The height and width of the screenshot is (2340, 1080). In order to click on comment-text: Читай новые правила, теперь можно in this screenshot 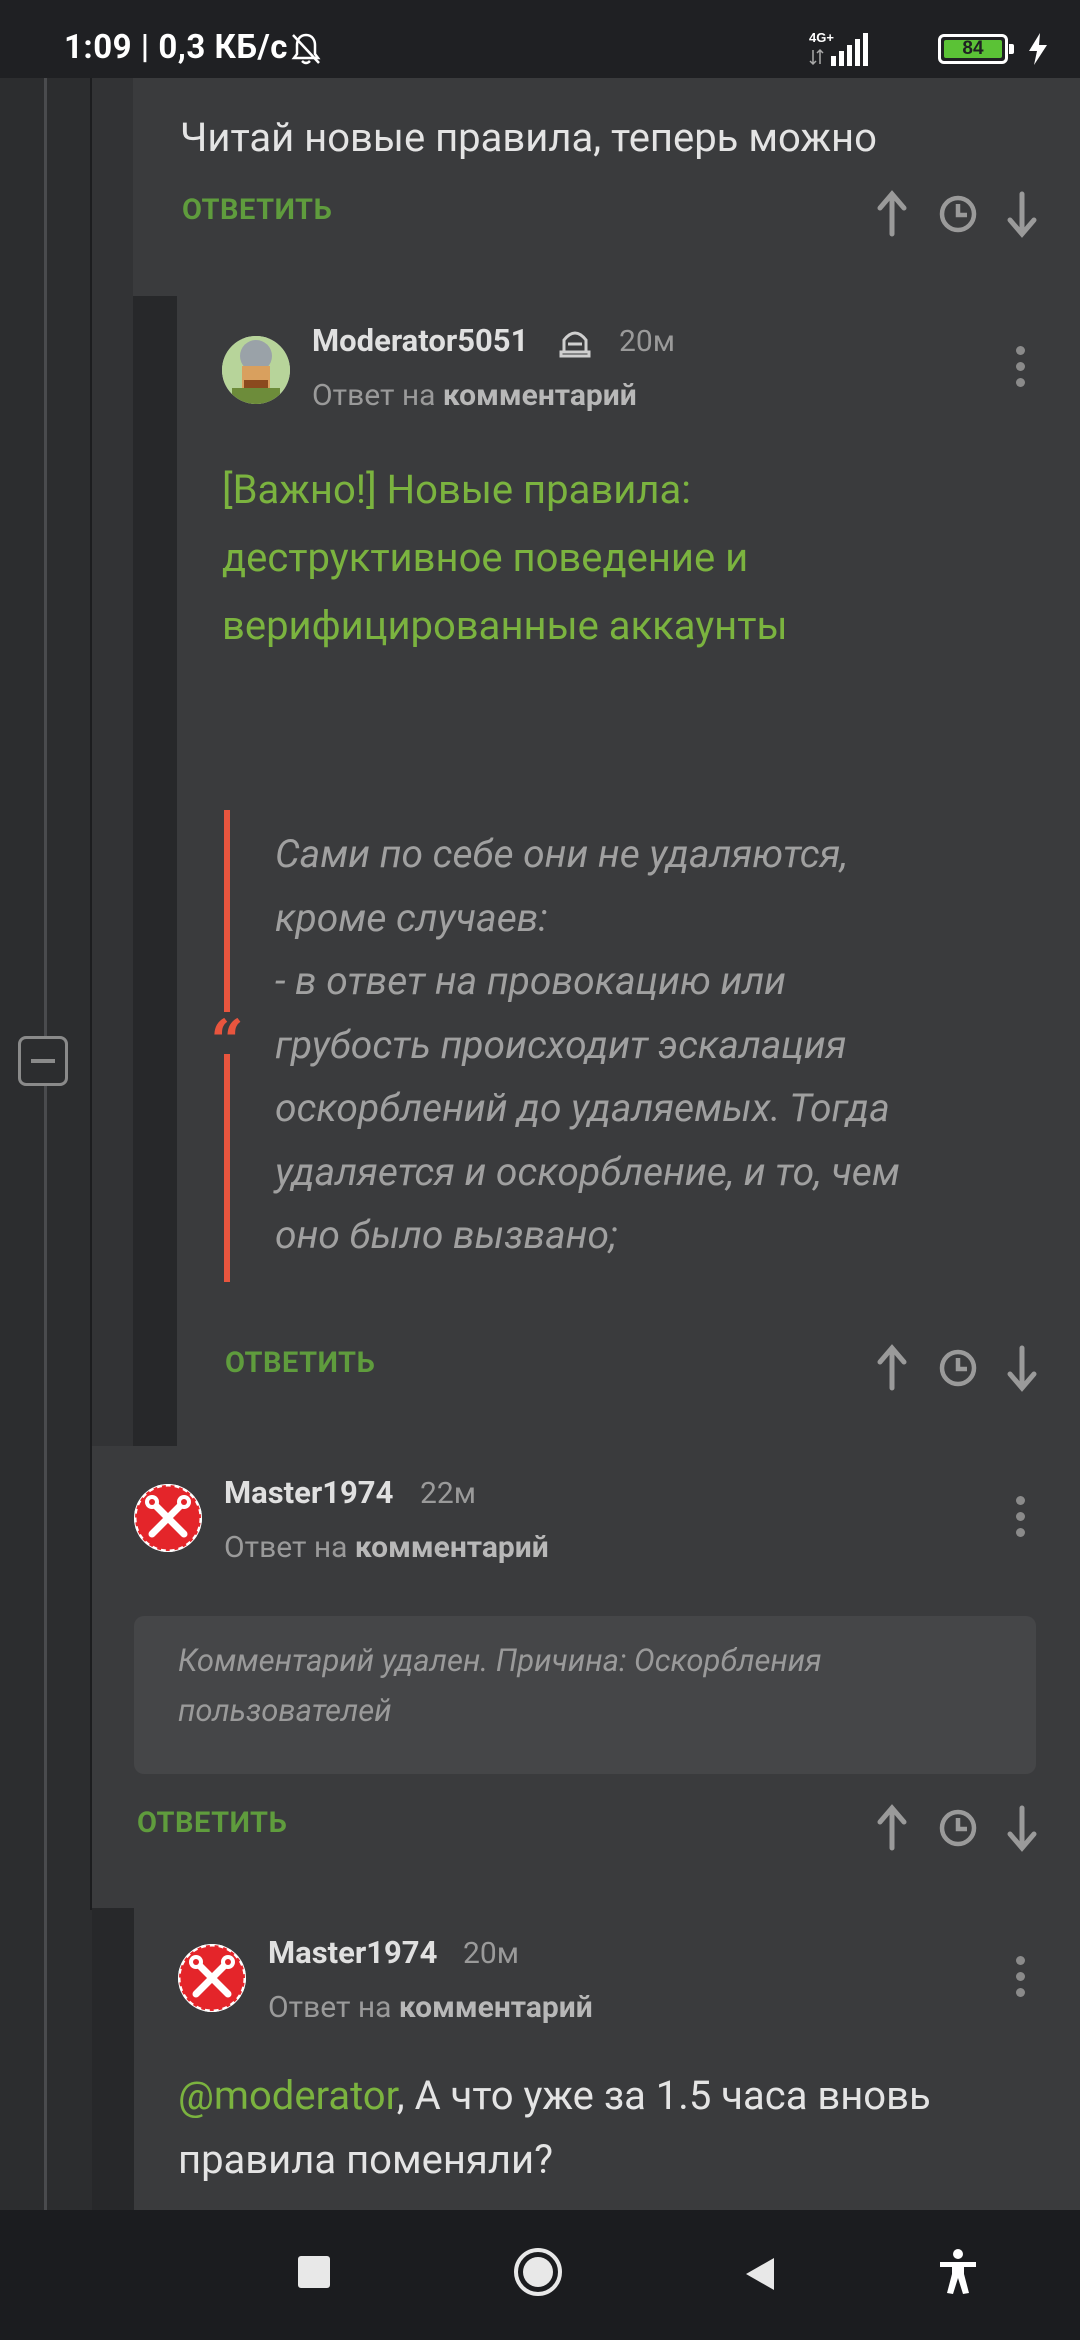, I will do `click(528, 137)`.